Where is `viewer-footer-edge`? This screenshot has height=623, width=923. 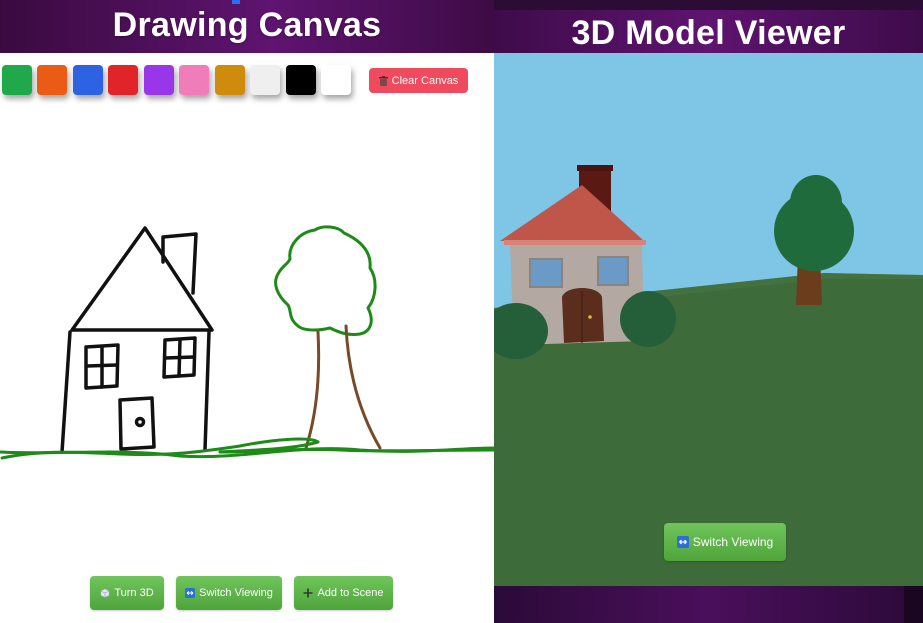 viewer-footer-edge is located at coordinates (913, 604).